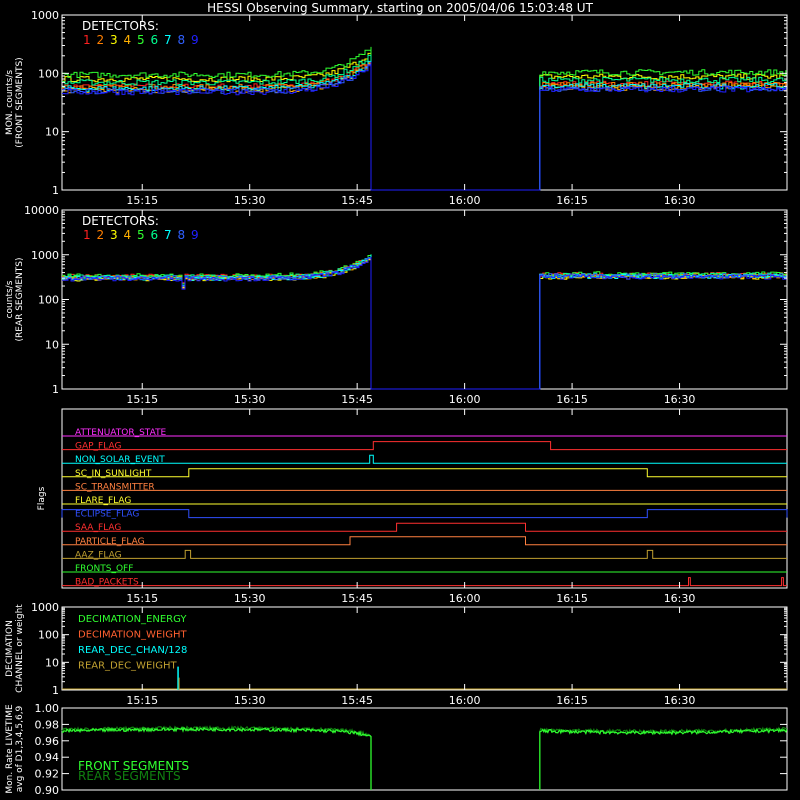  What do you see at coordinates (142, 200) in the screenshot?
I see `front-xtick-label: 15:15` at bounding box center [142, 200].